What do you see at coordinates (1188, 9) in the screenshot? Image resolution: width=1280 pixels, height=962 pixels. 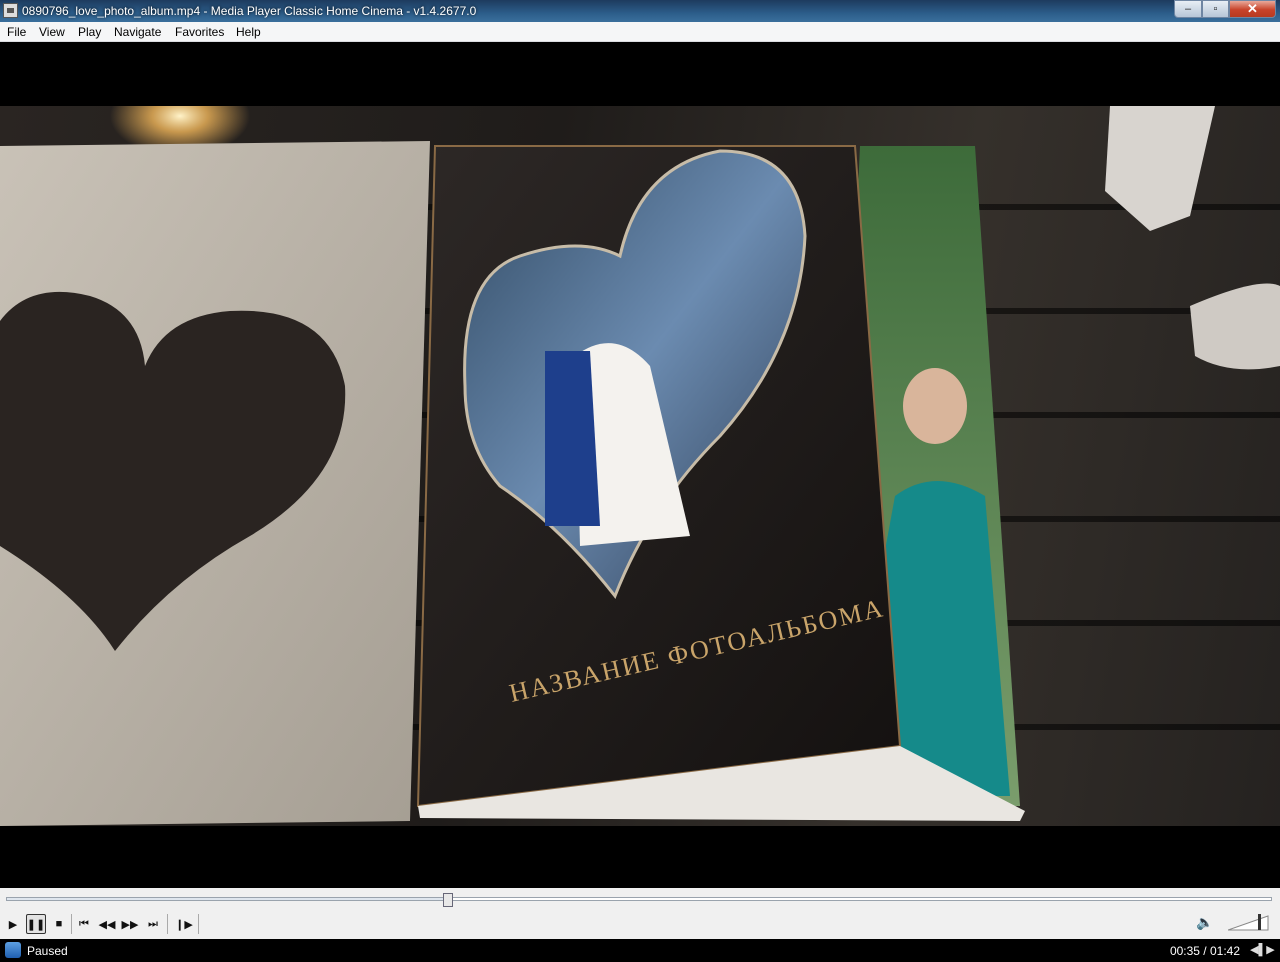 I see `minimize-button: –` at bounding box center [1188, 9].